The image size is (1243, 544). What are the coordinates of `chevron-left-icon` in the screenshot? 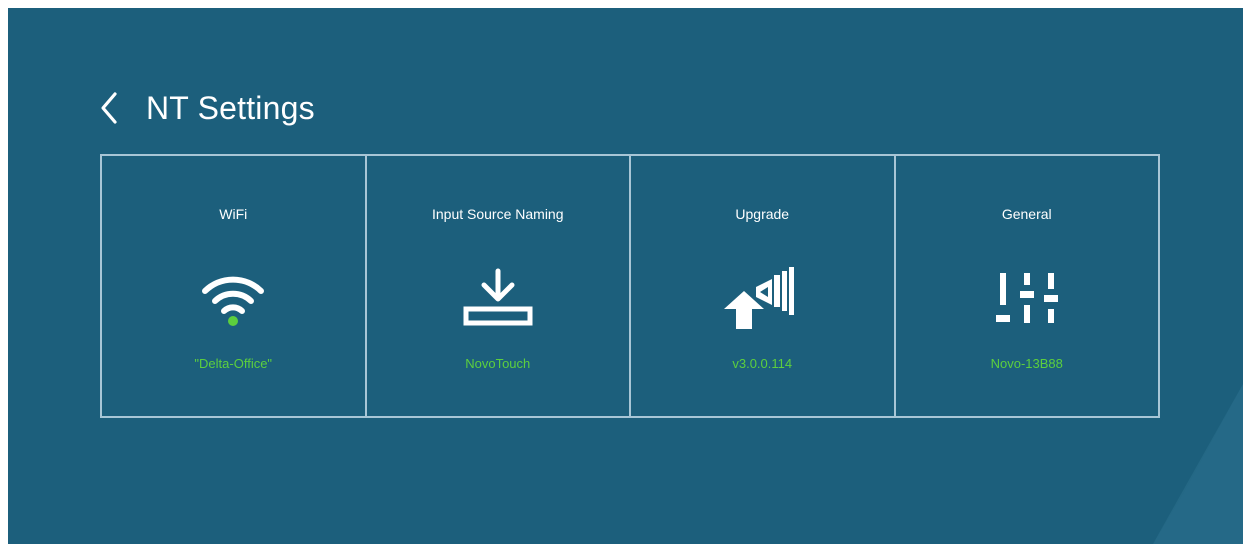 It's located at (109, 108).